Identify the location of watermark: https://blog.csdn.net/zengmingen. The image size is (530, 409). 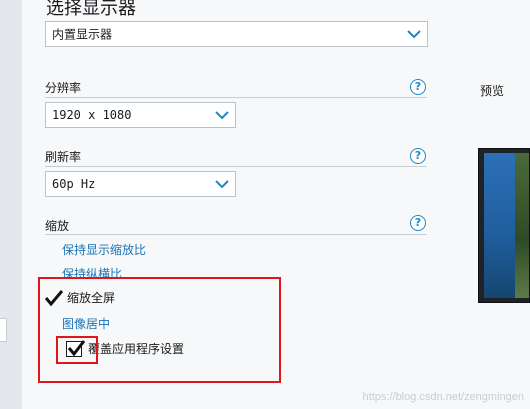
(443, 397).